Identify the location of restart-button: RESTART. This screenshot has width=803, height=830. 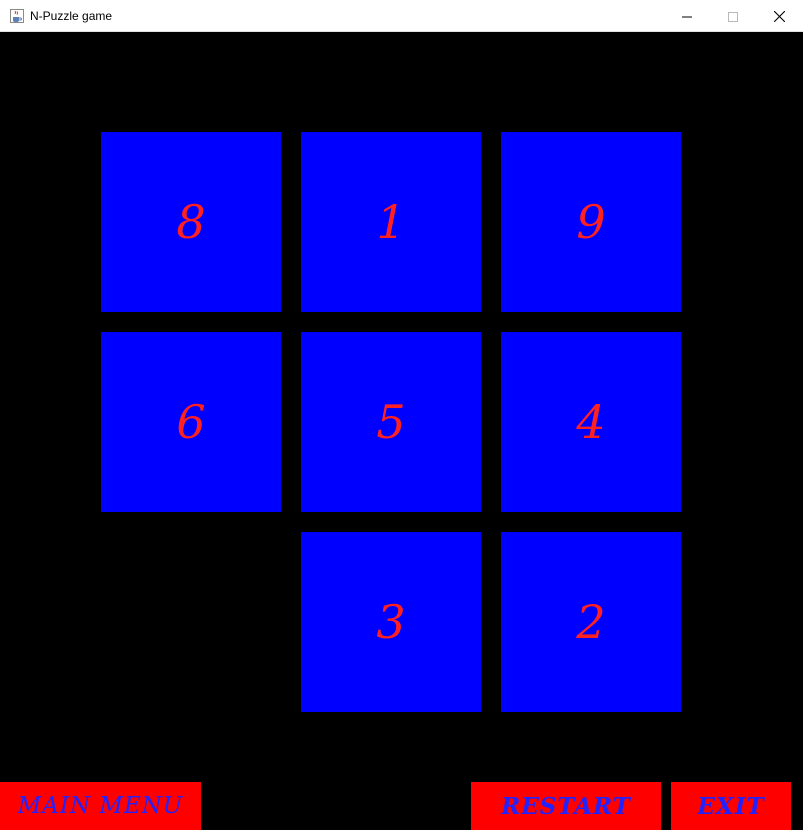
(566, 806).